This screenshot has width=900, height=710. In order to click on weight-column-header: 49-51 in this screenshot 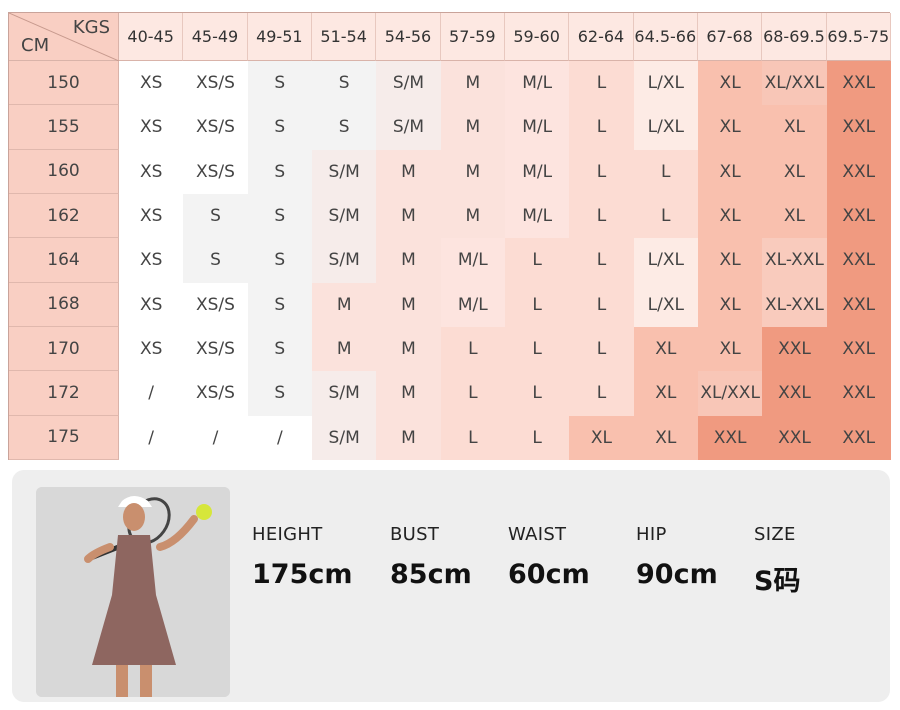, I will do `click(279, 37)`.